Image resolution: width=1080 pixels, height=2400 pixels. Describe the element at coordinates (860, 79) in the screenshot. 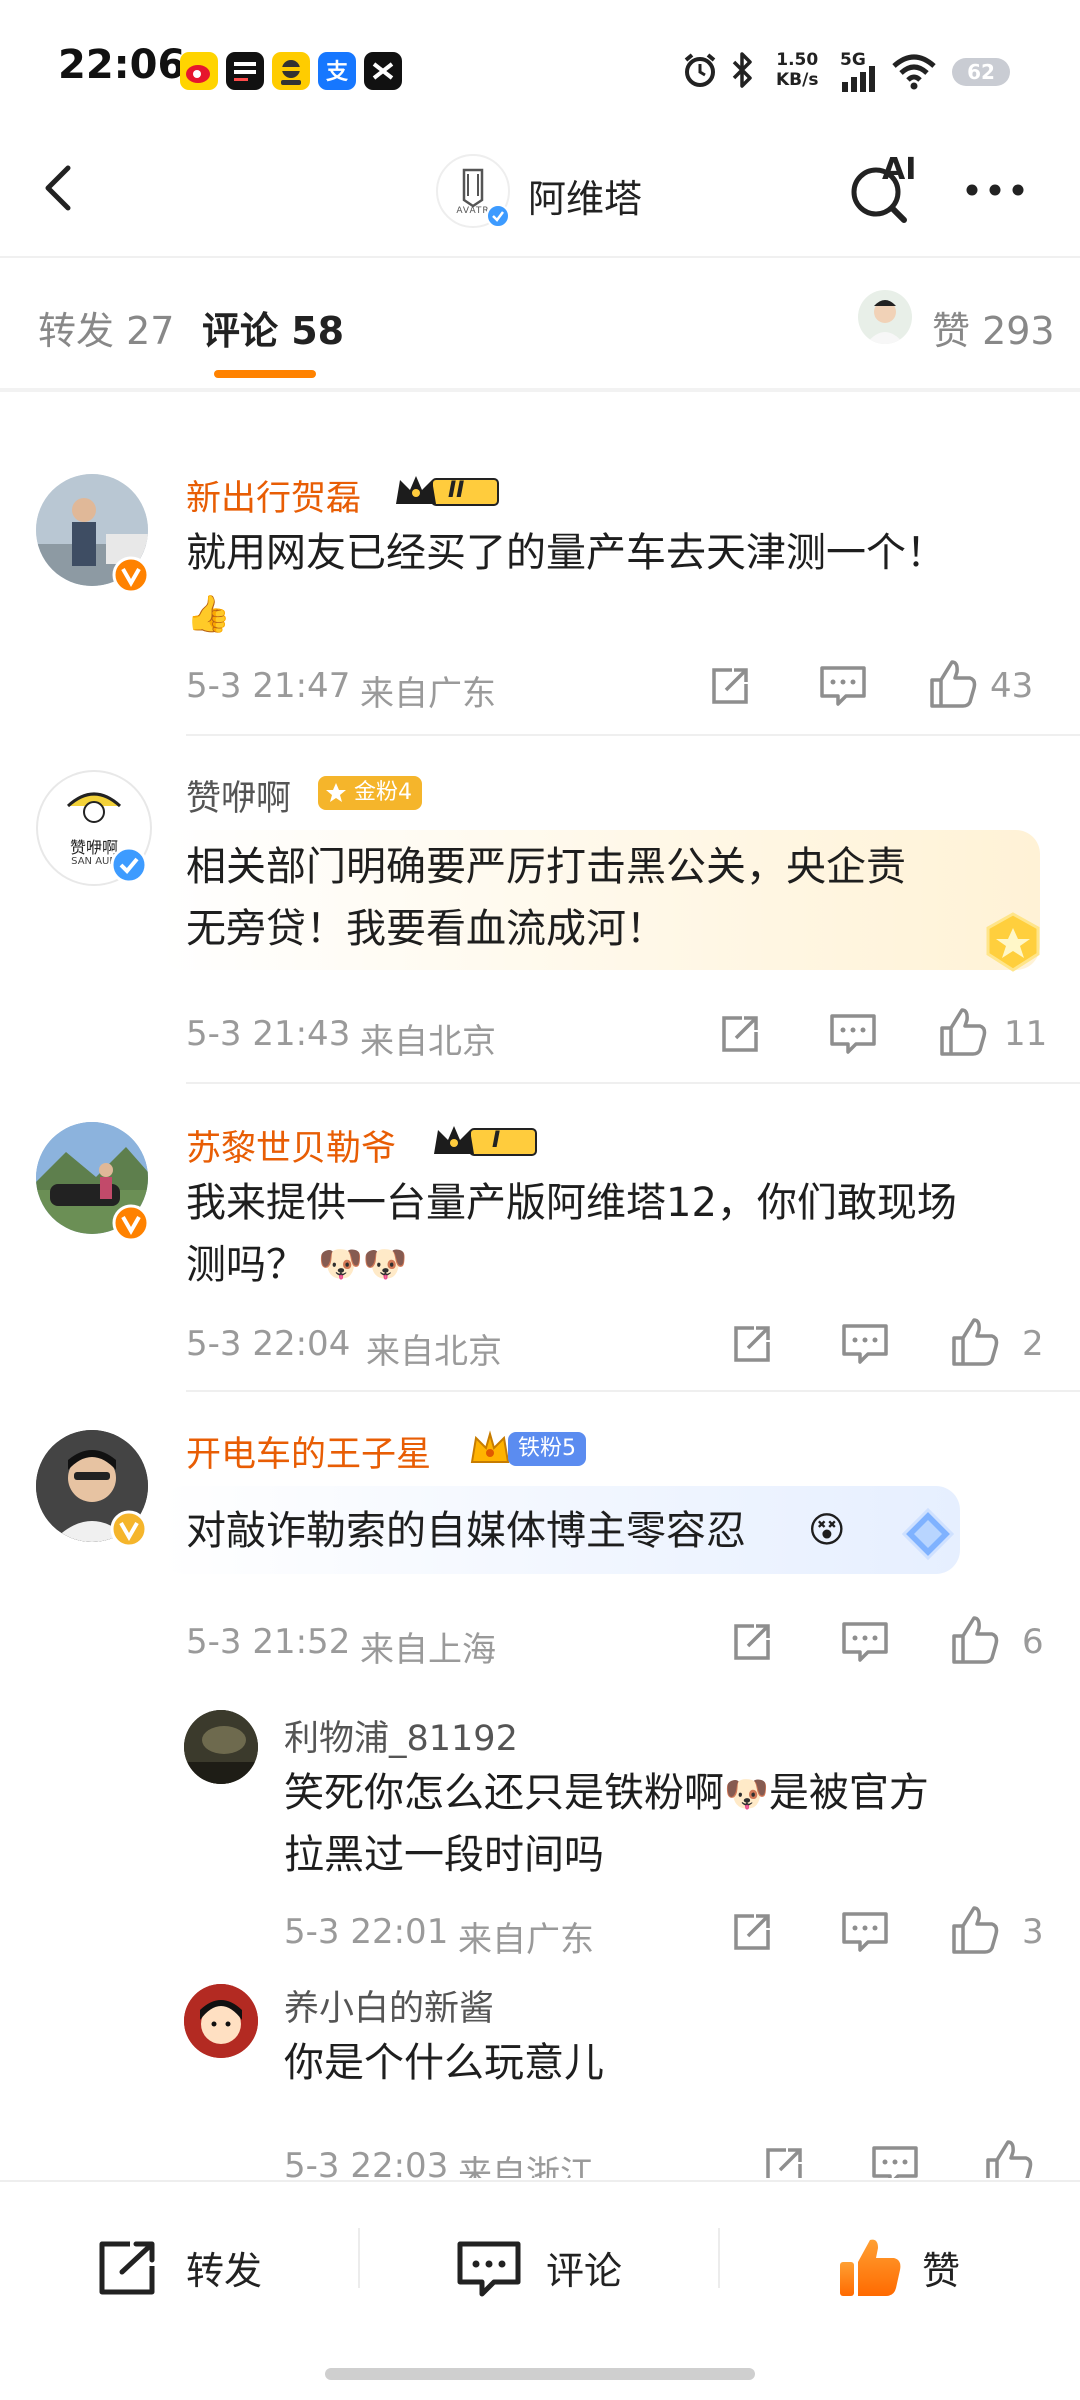

I see `signal-icon` at that location.